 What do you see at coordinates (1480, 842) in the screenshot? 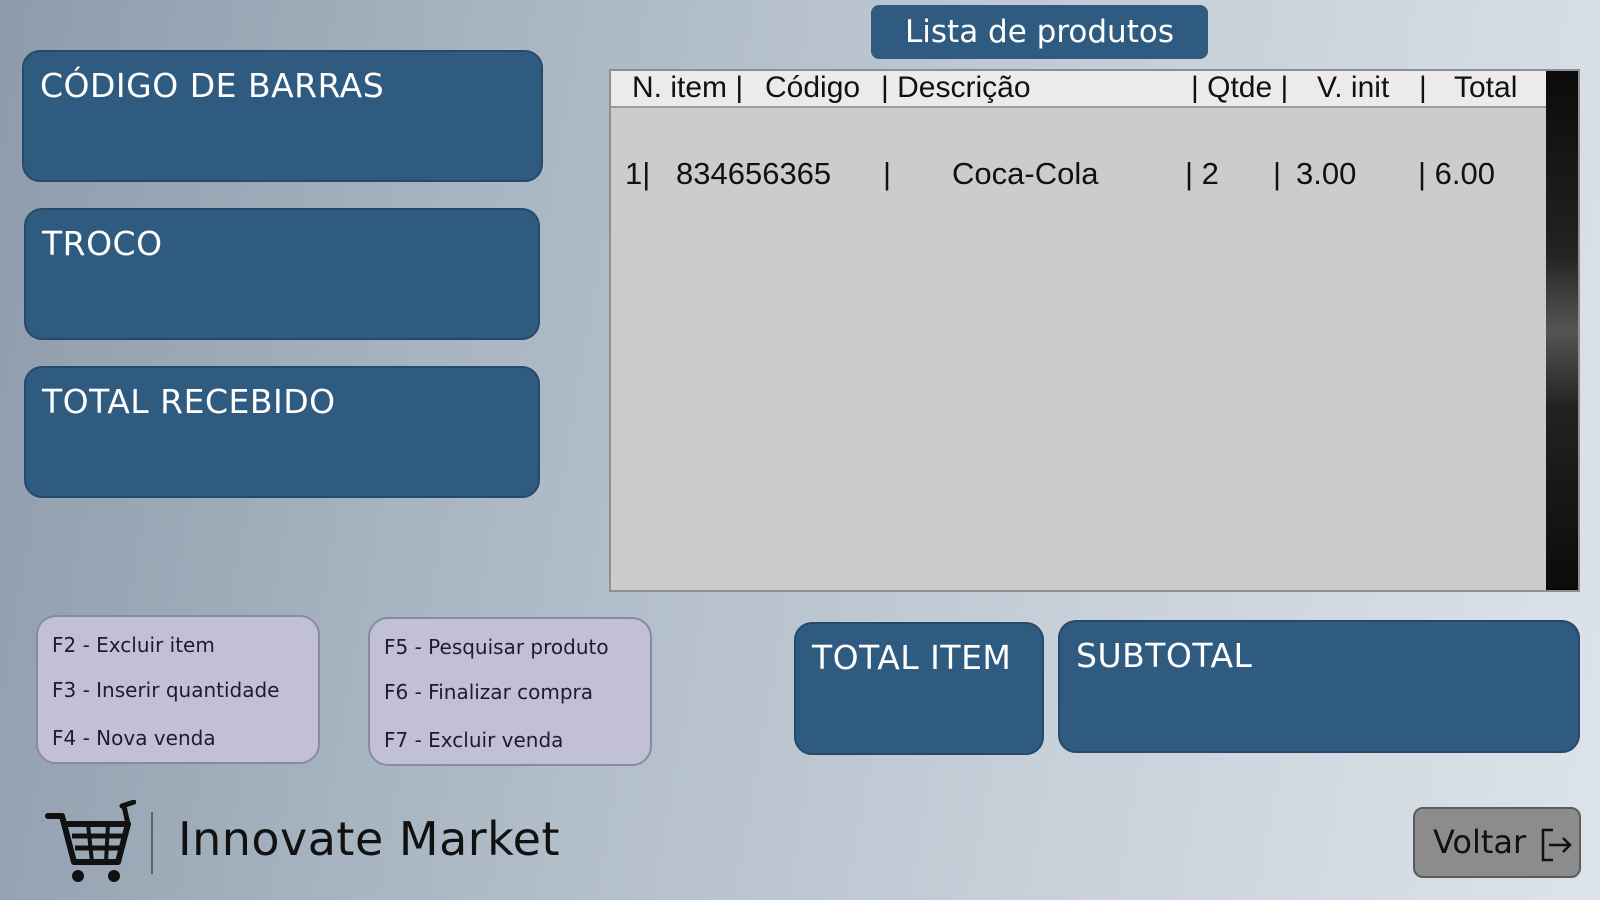
I see `back-button-label: Voltar` at bounding box center [1480, 842].